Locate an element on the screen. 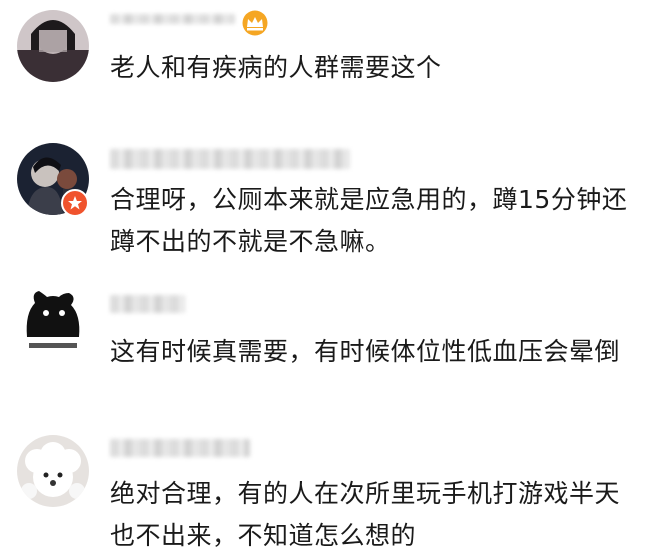 The height and width of the screenshot is (557, 657). verified-icon is located at coordinates (75, 203).